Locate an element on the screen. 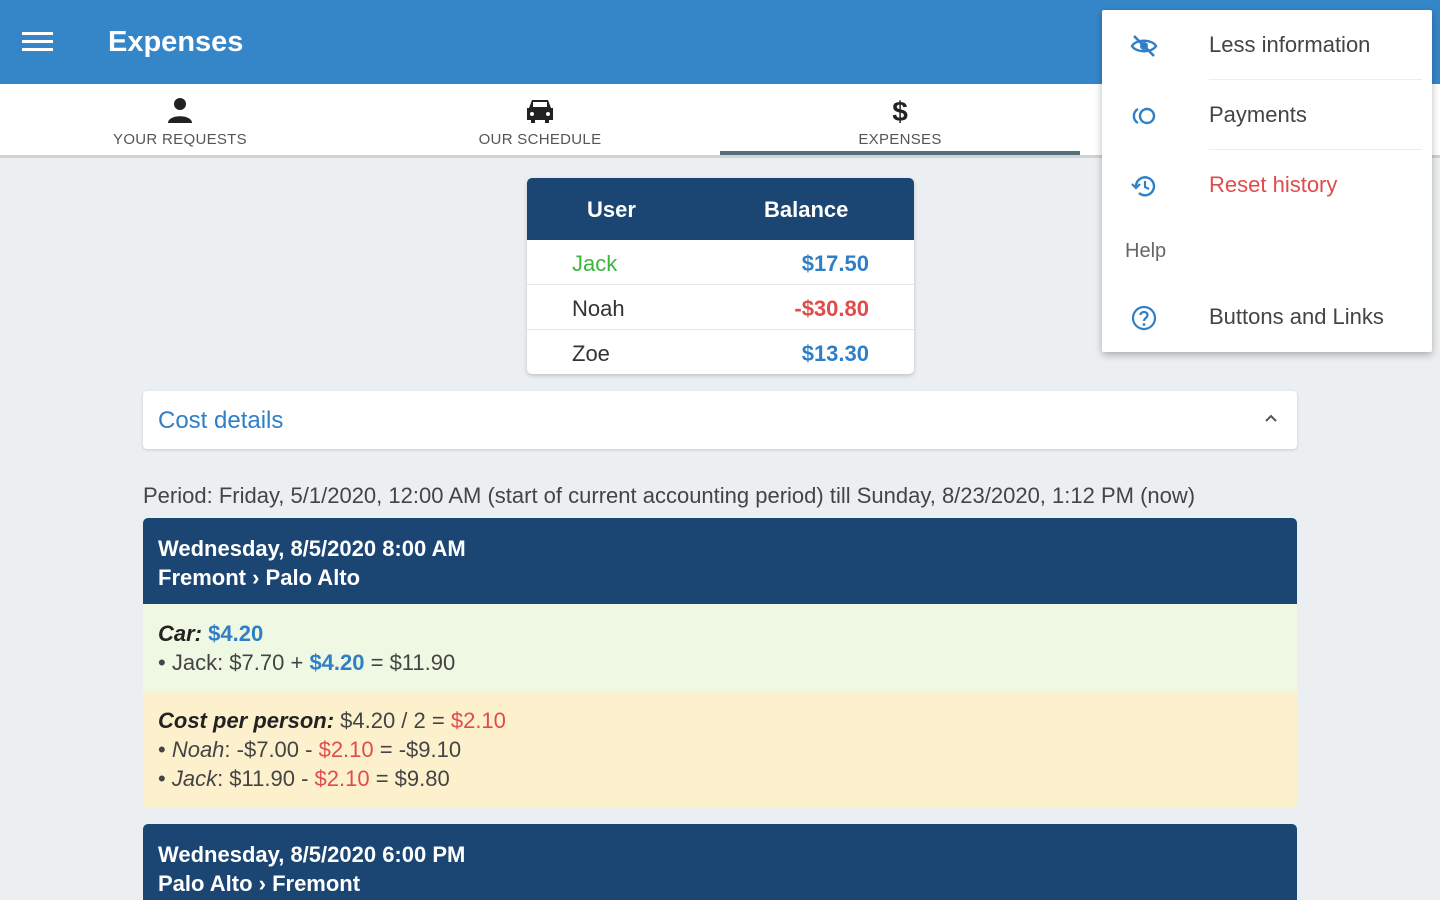 The height and width of the screenshot is (900, 1440). calc-end: = $11.90 is located at coordinates (410, 662).